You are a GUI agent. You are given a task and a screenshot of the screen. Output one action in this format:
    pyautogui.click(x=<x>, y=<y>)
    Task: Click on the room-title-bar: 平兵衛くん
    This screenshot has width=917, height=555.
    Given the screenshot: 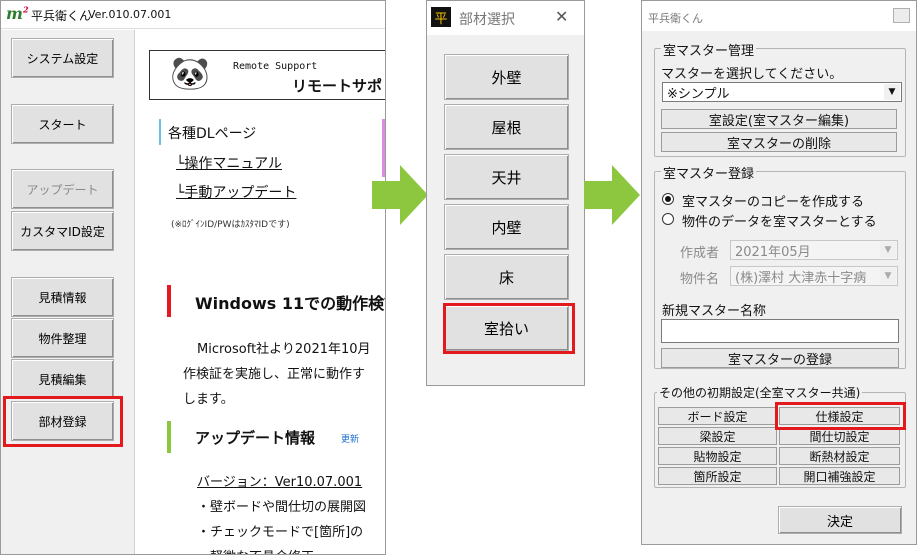 What is the action you would take?
    pyautogui.click(x=779, y=16)
    